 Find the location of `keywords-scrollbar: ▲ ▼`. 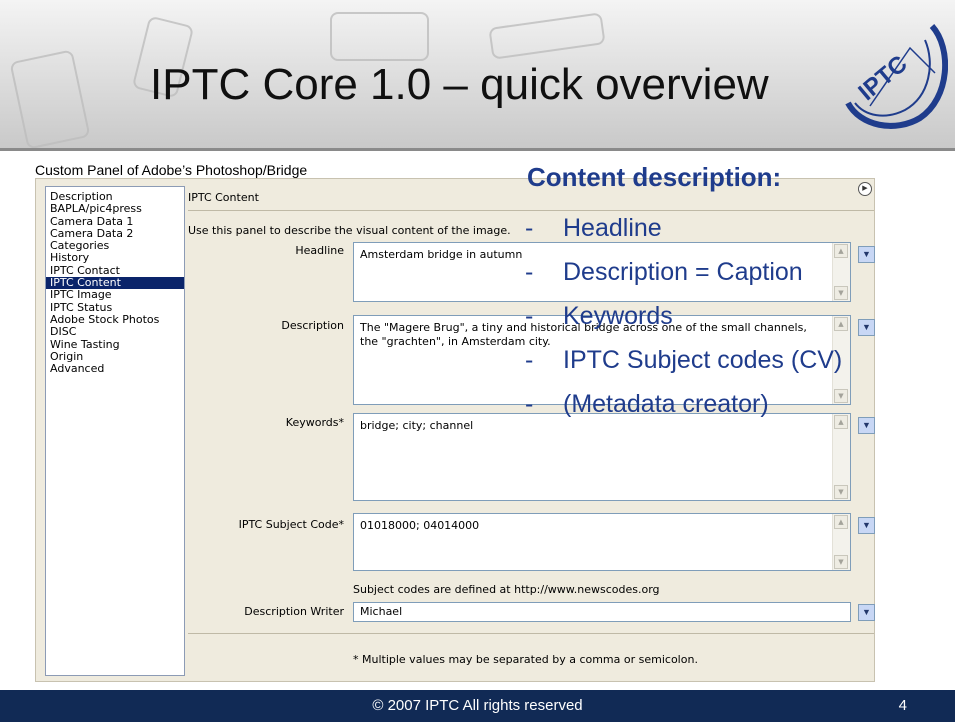

keywords-scrollbar: ▲ ▼ is located at coordinates (841, 457).